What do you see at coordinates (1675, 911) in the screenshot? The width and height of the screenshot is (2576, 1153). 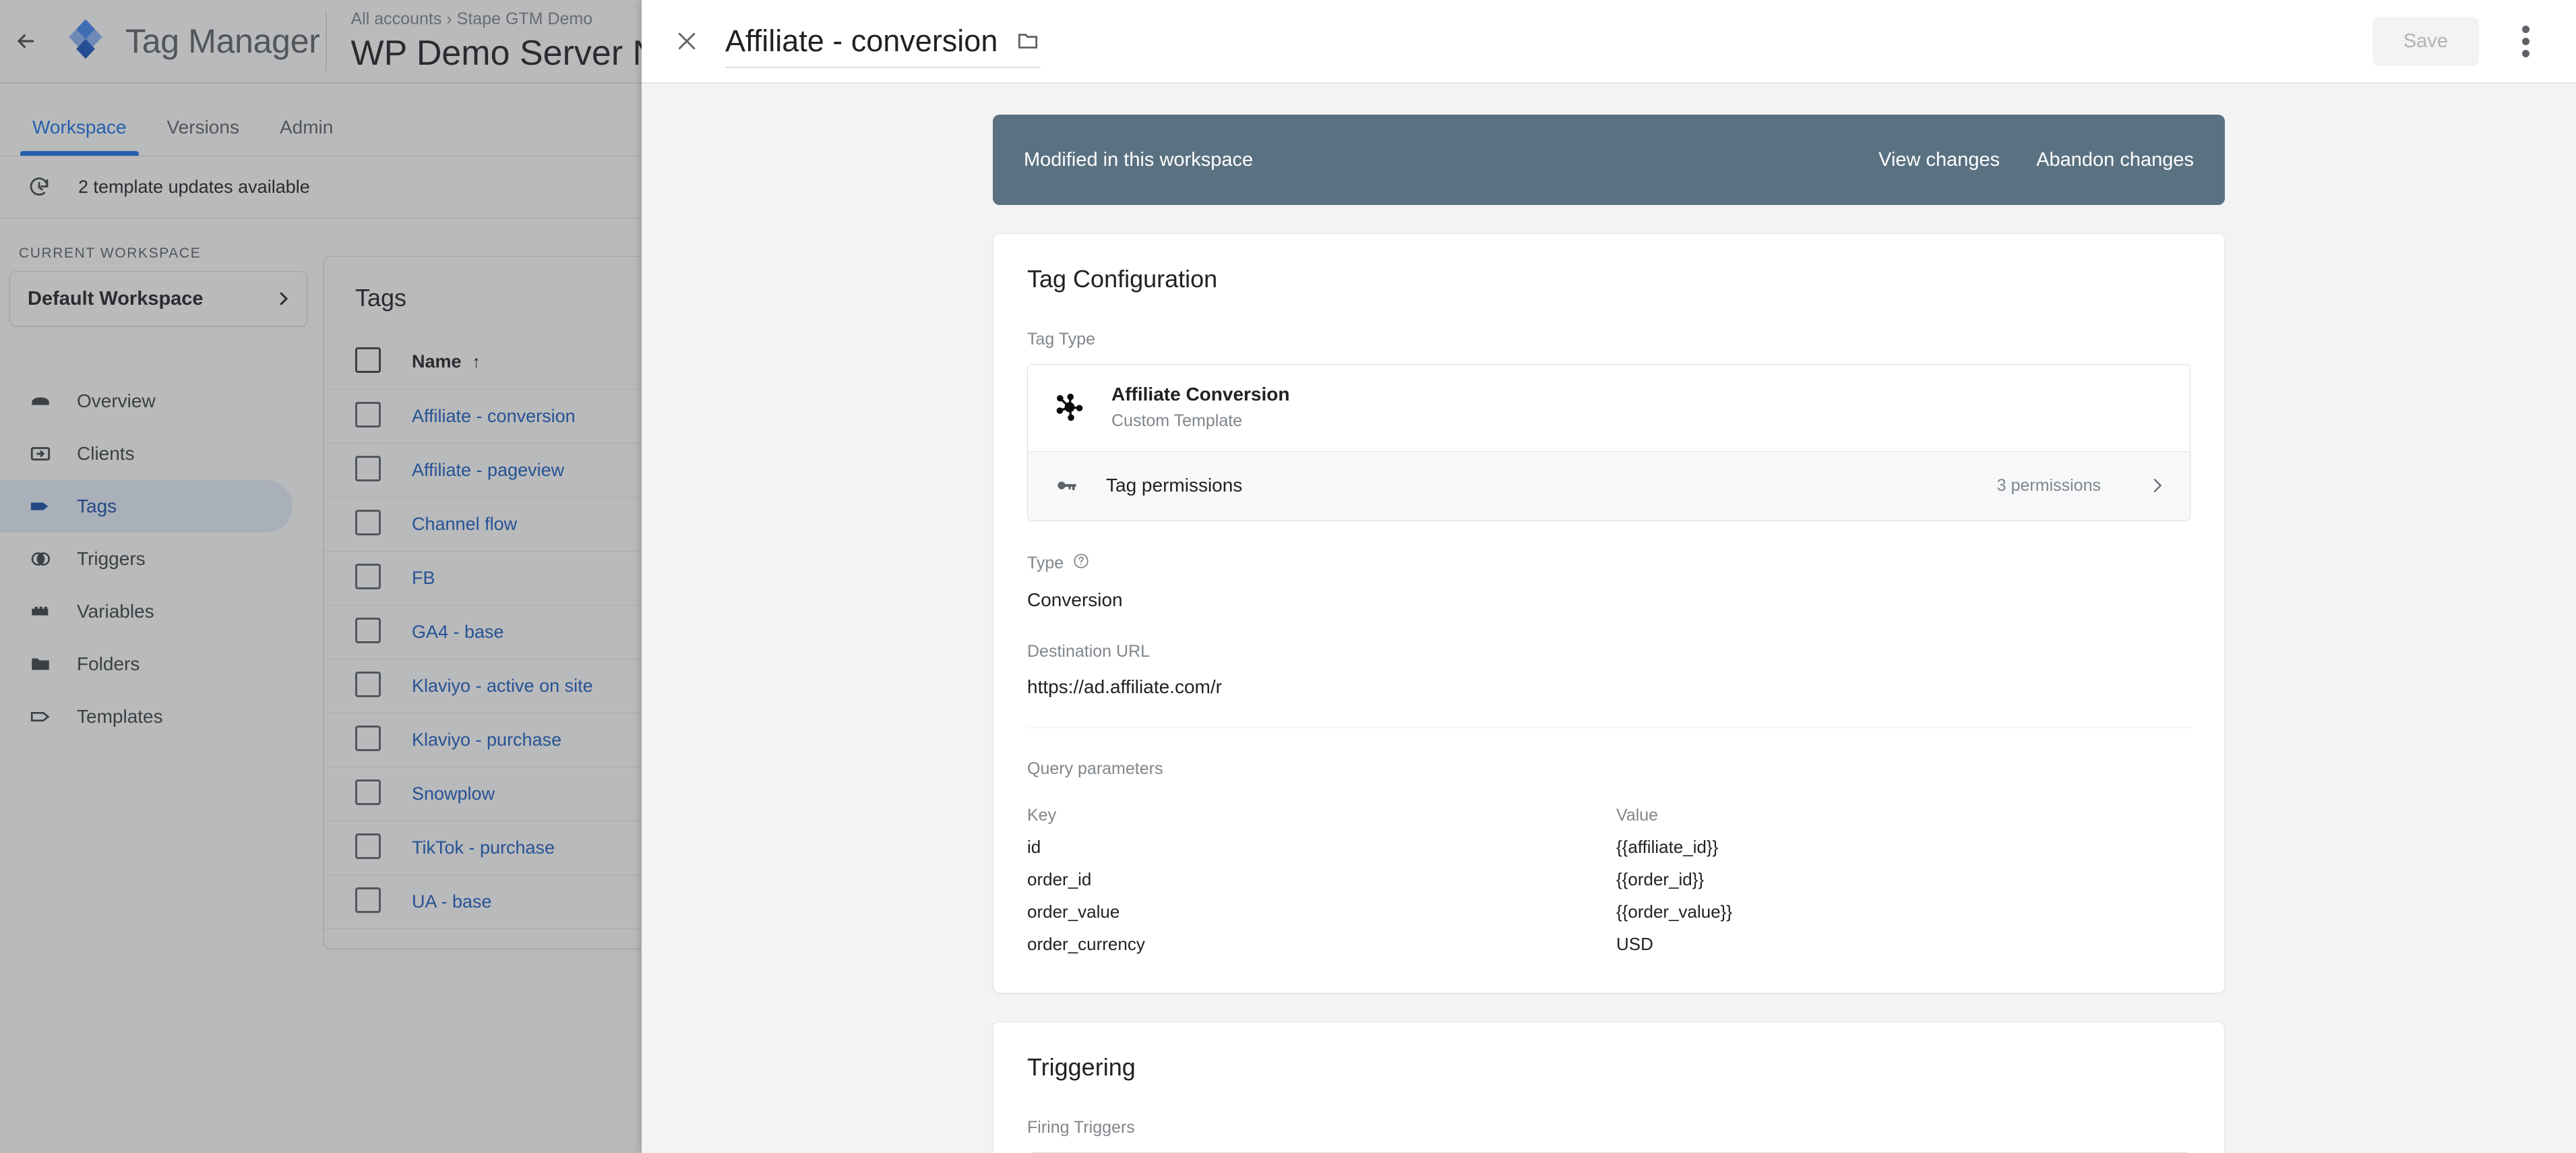 I see `qp-value: {{order_value}}` at bounding box center [1675, 911].